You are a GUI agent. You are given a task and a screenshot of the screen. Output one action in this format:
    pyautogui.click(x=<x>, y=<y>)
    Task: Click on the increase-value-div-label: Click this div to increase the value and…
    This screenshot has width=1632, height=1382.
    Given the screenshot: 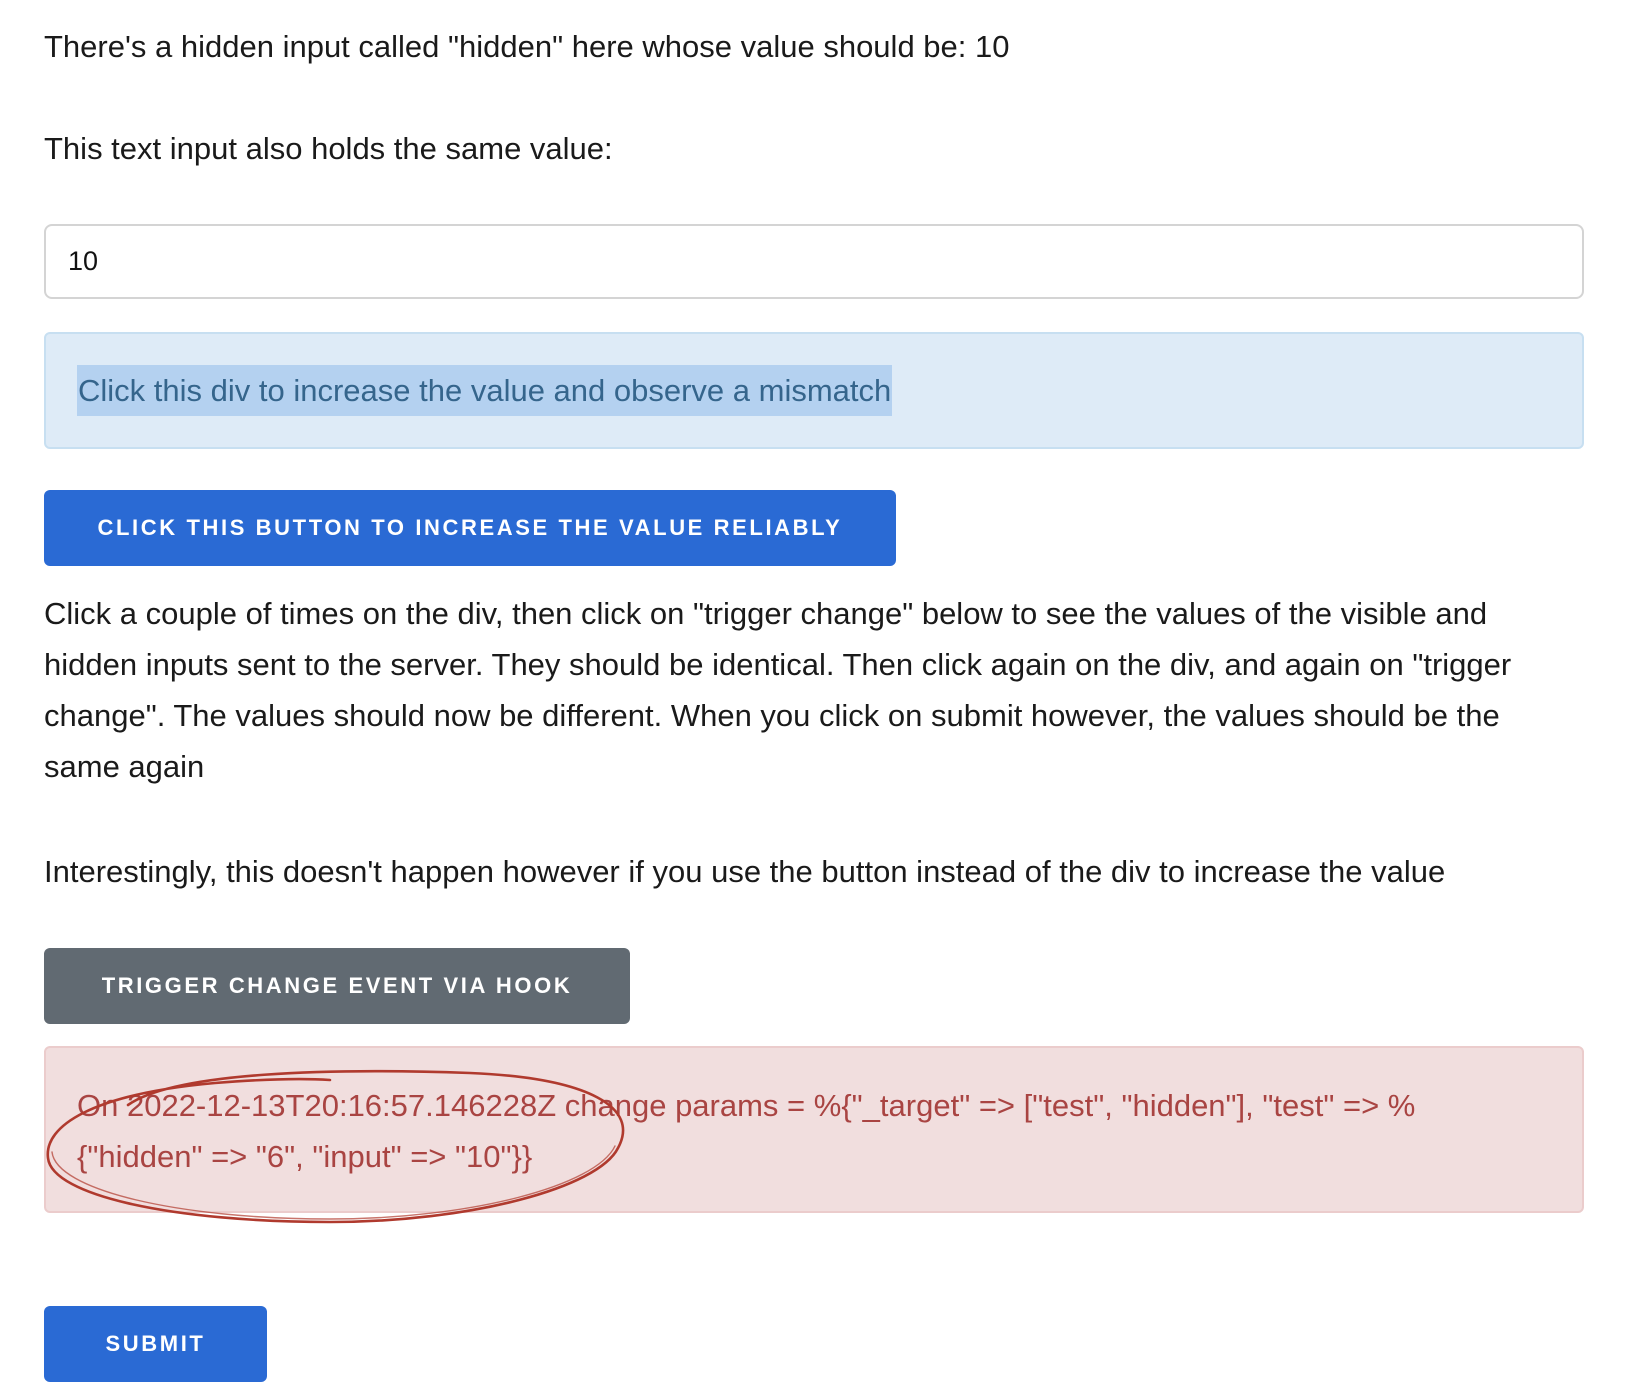 What is the action you would take?
    pyautogui.click(x=485, y=390)
    